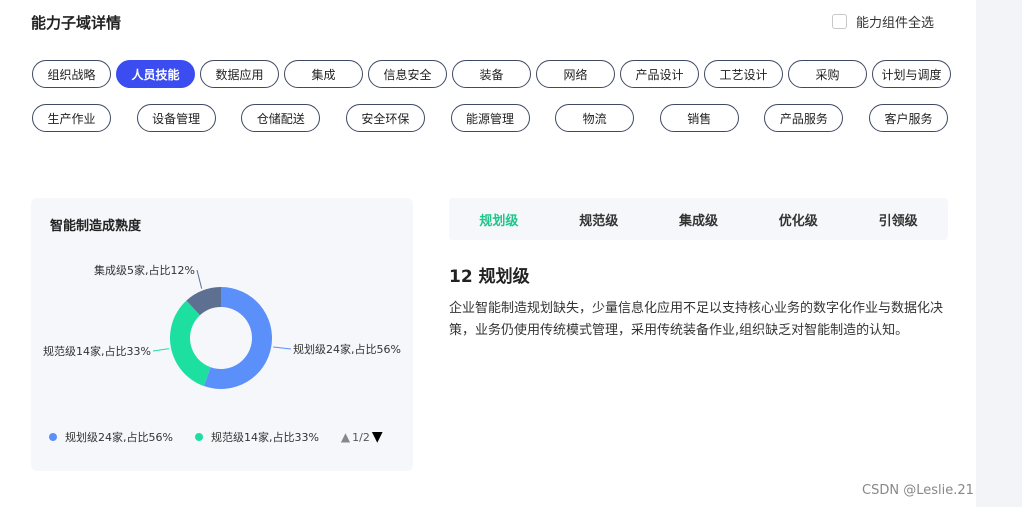 Image resolution: width=1022 pixels, height=507 pixels. What do you see at coordinates (575, 74) in the screenshot?
I see `capability-tag: 网络` at bounding box center [575, 74].